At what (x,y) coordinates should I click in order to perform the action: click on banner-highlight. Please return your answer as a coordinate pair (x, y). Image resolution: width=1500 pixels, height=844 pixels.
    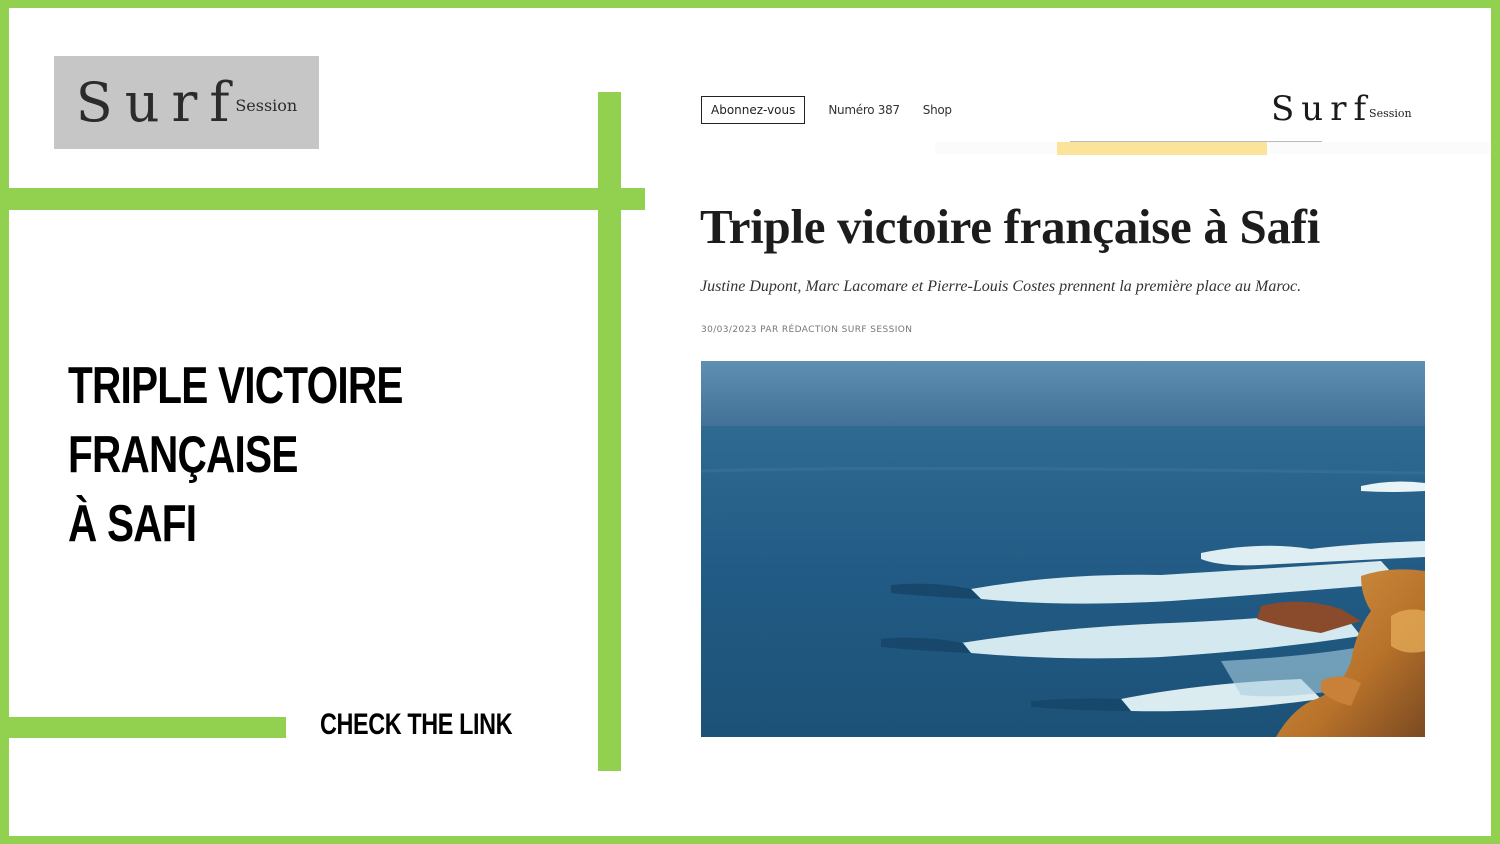
    Looking at the image, I should click on (1162, 148).